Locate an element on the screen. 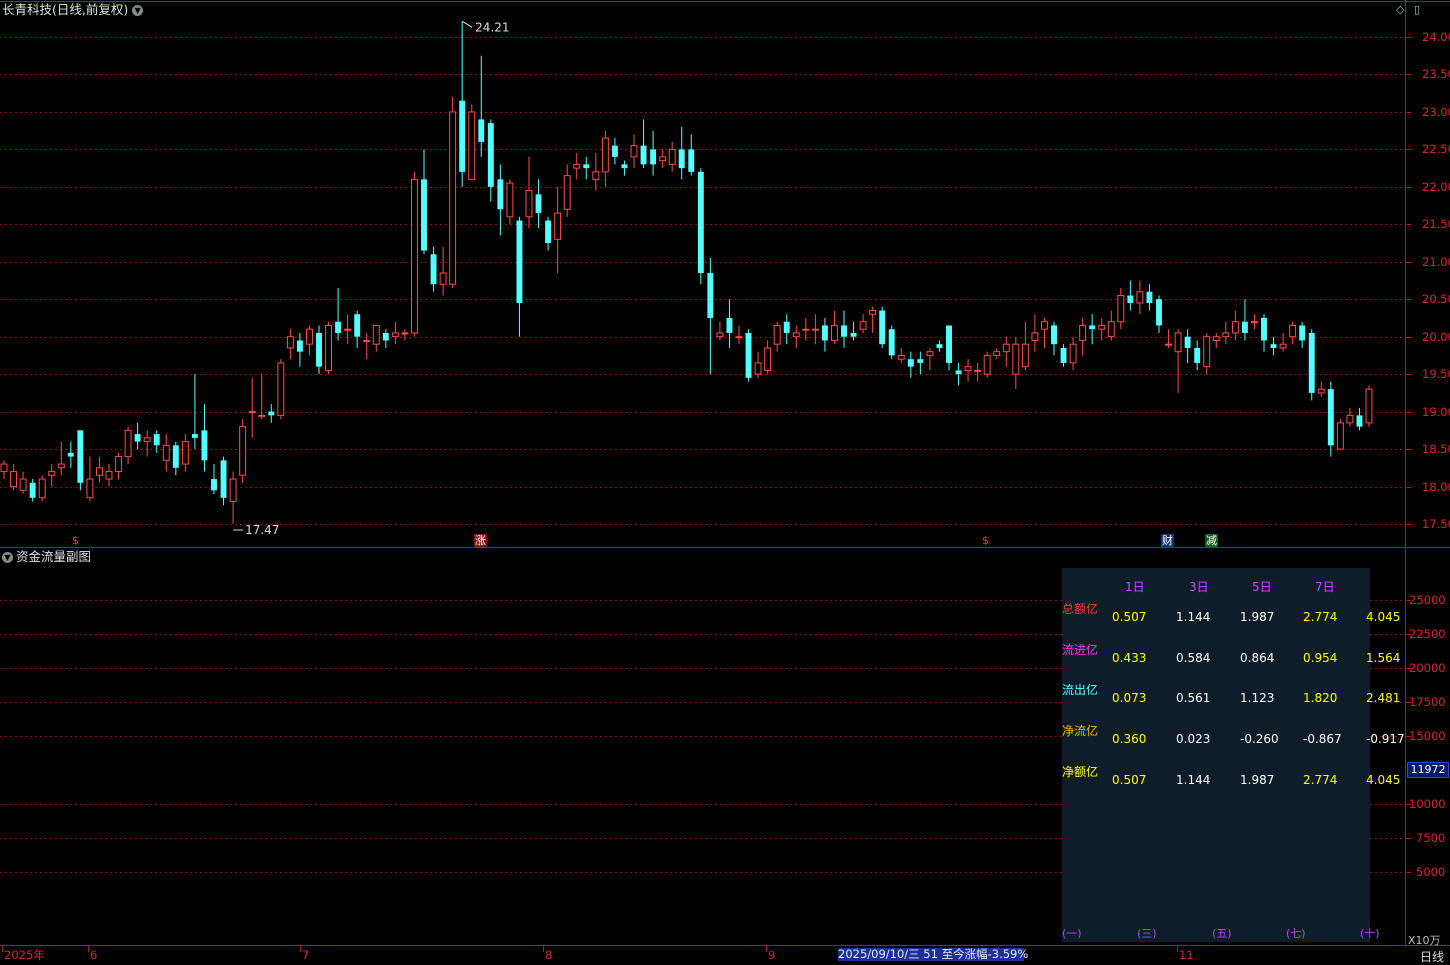 The height and width of the screenshot is (965, 1450). price-tick-label: 22.00 is located at coordinates (1436, 186).